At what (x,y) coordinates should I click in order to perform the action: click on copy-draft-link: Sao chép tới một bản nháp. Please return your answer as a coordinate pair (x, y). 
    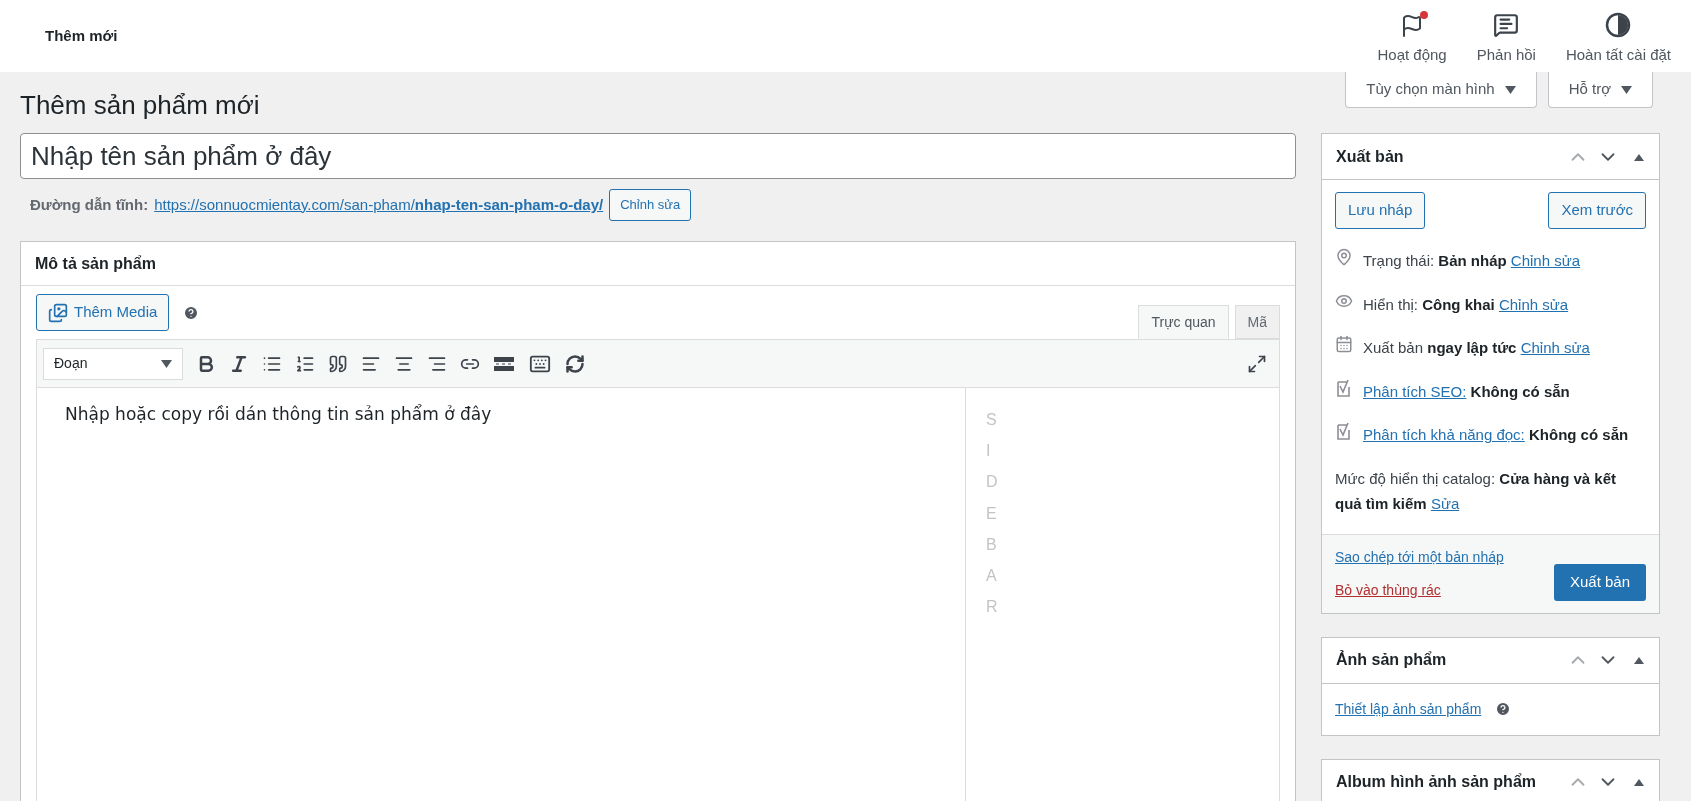
    Looking at the image, I should click on (1419, 557).